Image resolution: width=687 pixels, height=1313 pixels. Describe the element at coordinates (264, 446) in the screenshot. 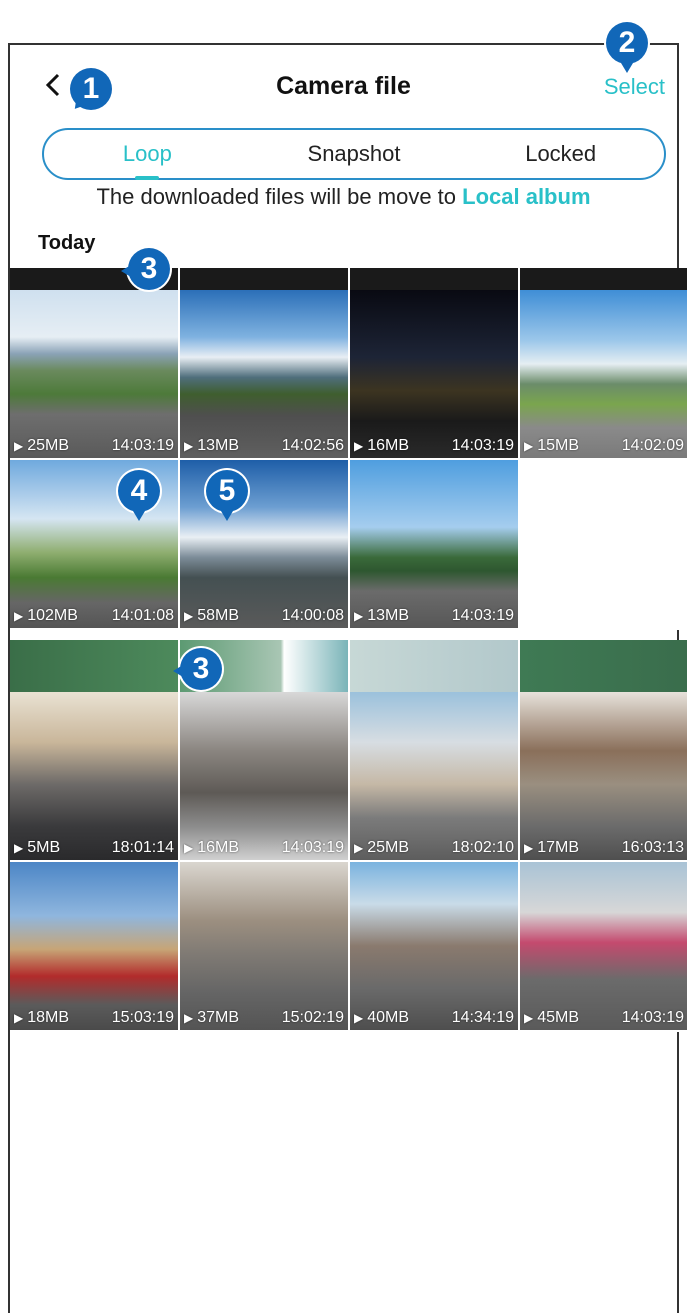

I see `thumbnail-info: 13MB 14:02:56` at that location.